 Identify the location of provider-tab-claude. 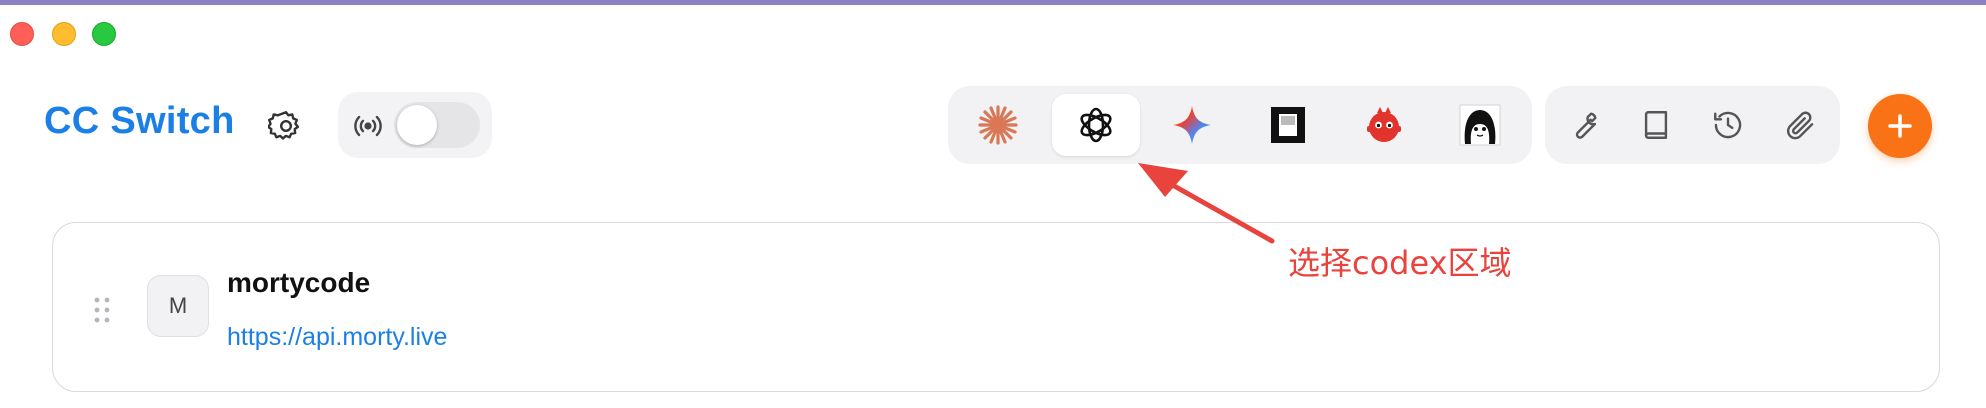
(998, 125).